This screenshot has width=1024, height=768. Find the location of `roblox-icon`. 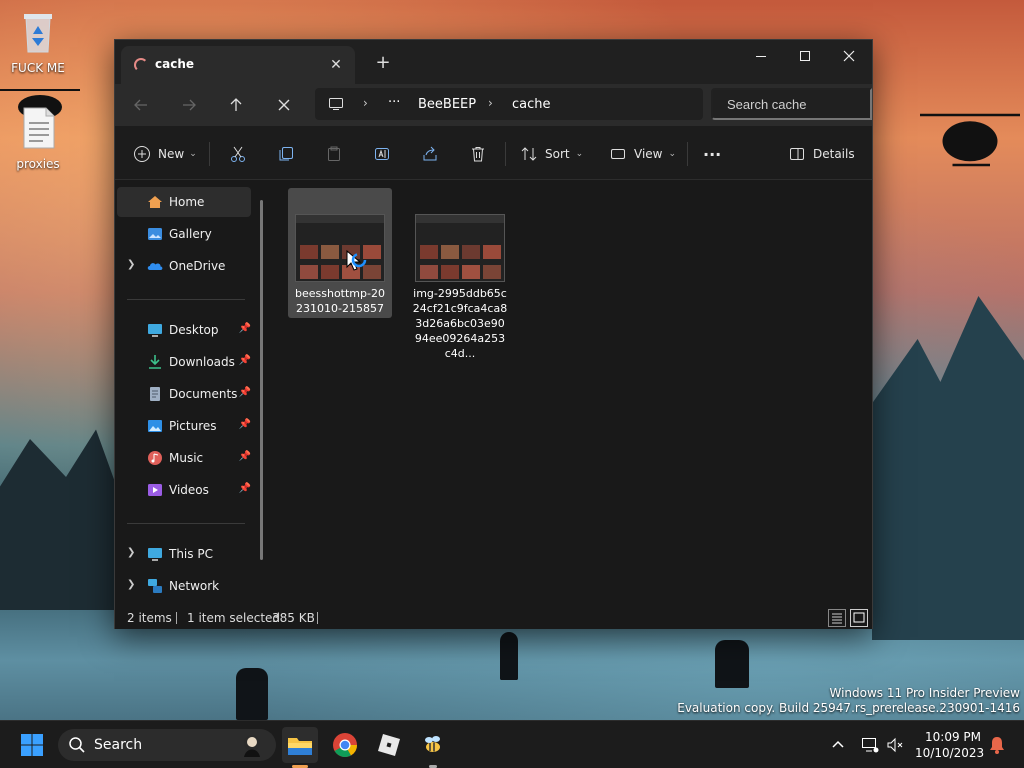

roblox-icon is located at coordinates (389, 745).